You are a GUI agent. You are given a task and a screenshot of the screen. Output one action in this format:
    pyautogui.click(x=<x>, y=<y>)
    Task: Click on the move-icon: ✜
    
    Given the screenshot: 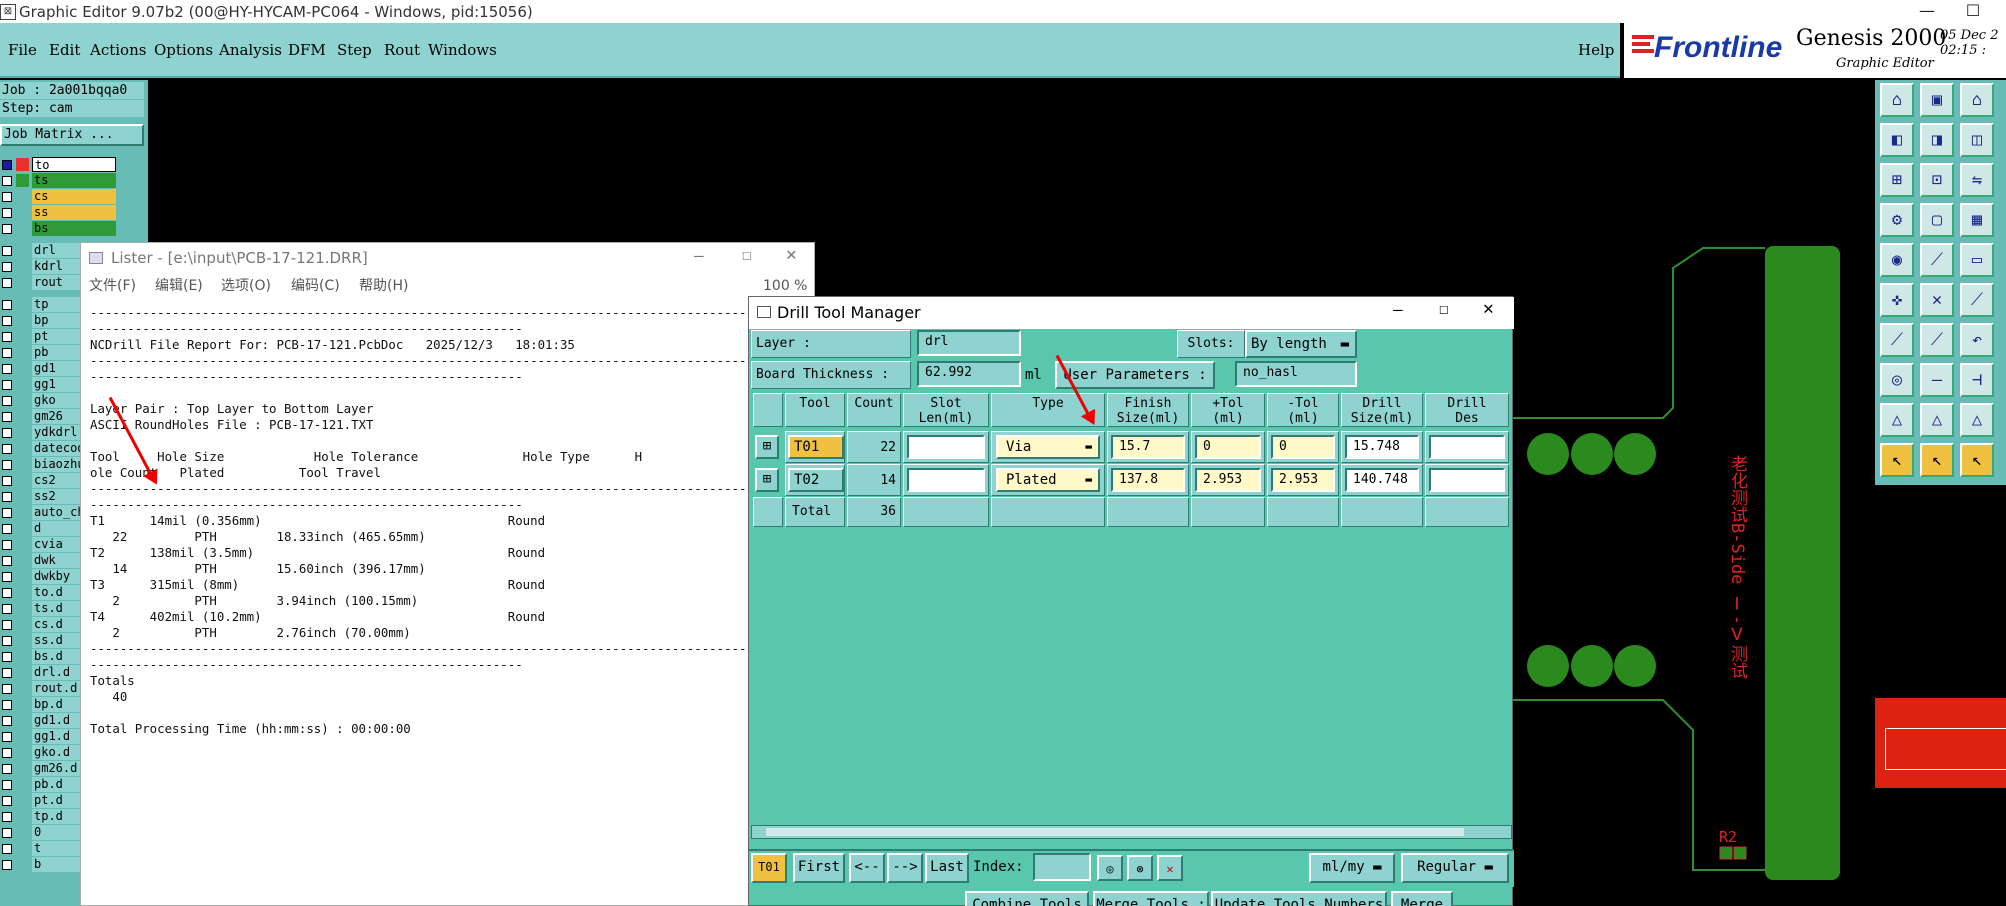 What is the action you would take?
    pyautogui.click(x=1897, y=300)
    